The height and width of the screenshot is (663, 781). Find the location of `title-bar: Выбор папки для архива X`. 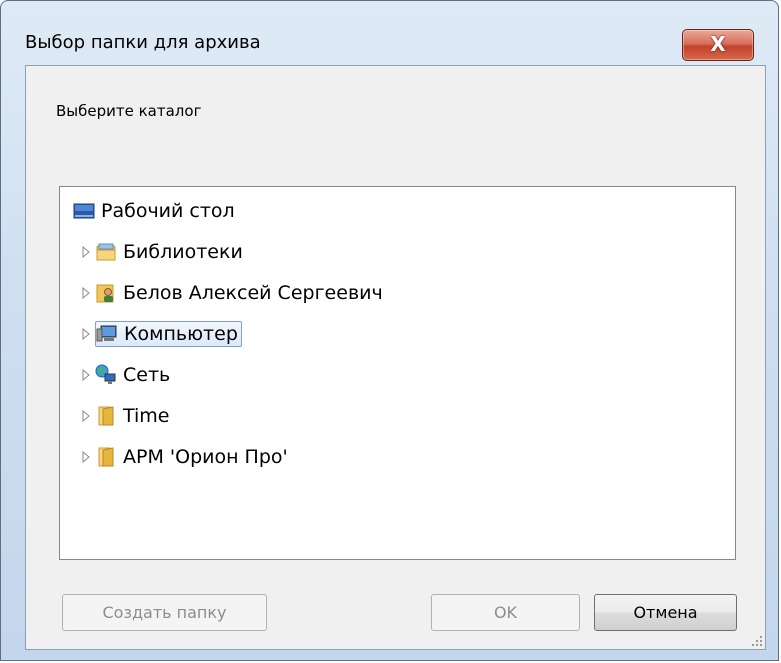

title-bar: Выбор папки для архива X is located at coordinates (389, 33).